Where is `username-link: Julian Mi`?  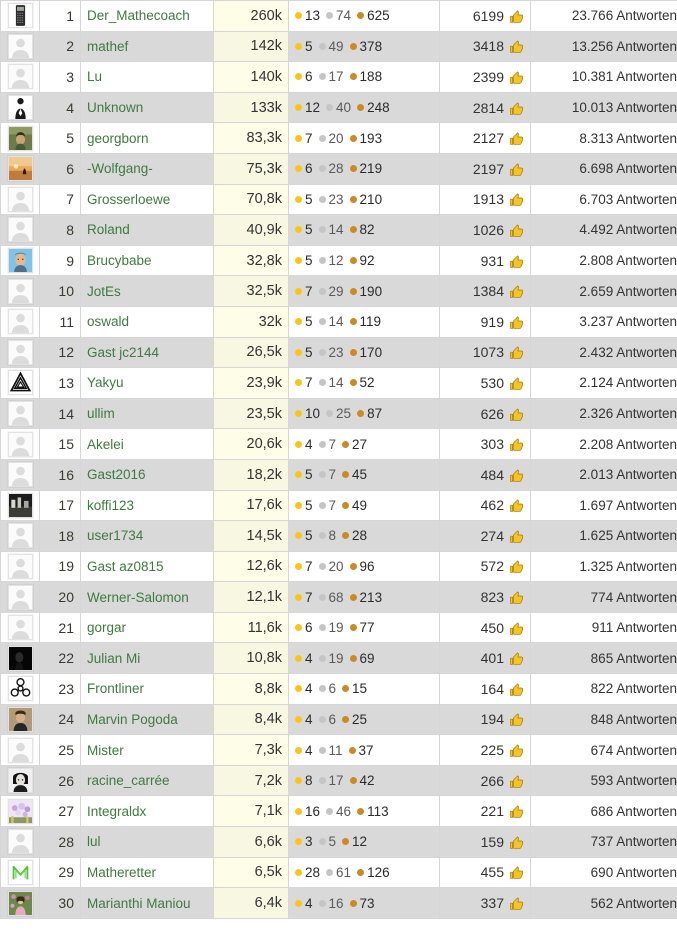
username-link: Julian Mi is located at coordinates (113, 658).